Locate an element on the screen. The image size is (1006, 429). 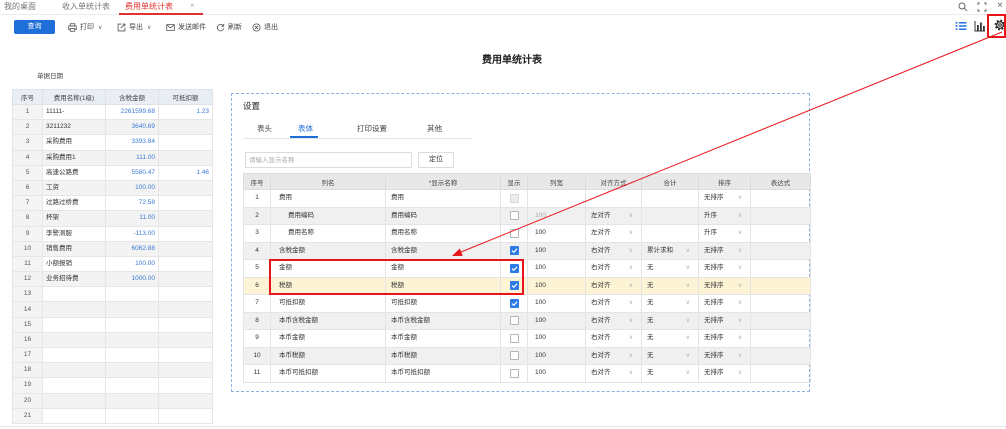
settings-row: 9 本币金额 本币金额 100 右对齐 ∨ 无 ∨ 无排序 ∨ is located at coordinates (527, 338).